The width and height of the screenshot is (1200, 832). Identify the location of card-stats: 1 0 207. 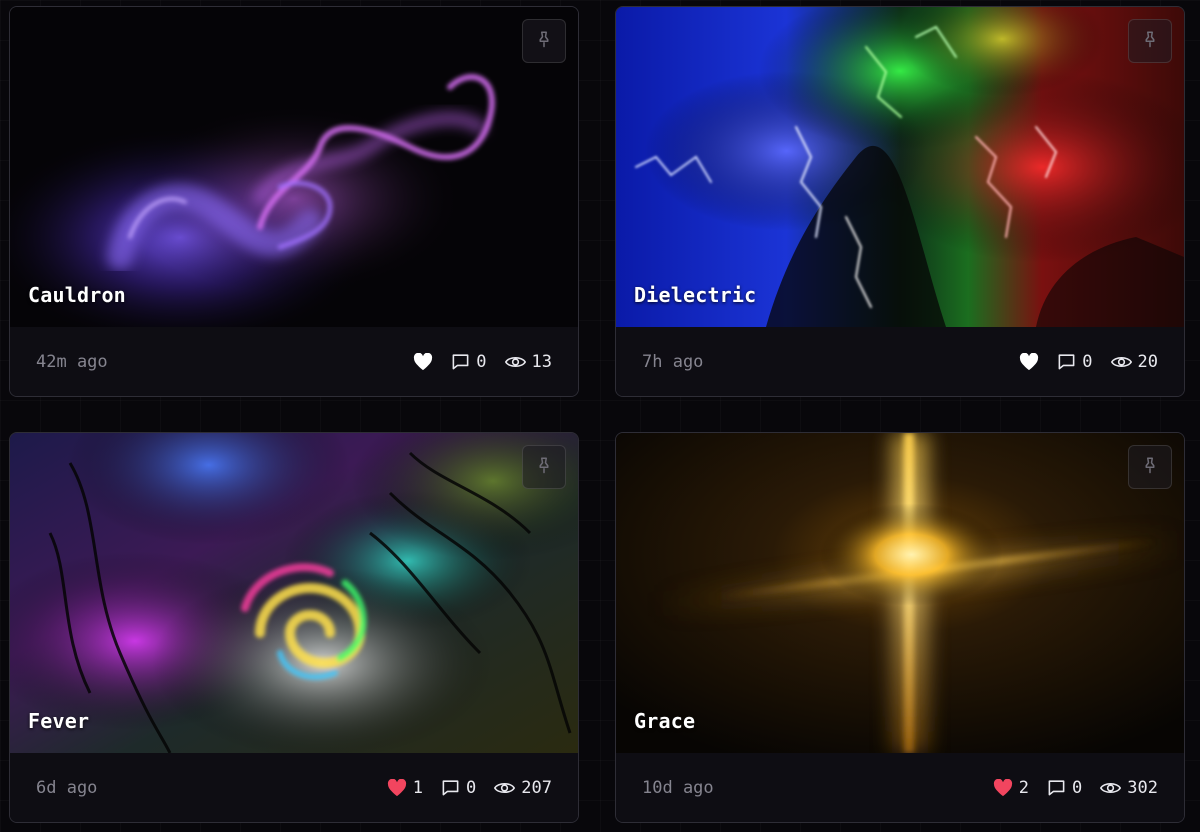
(469, 788).